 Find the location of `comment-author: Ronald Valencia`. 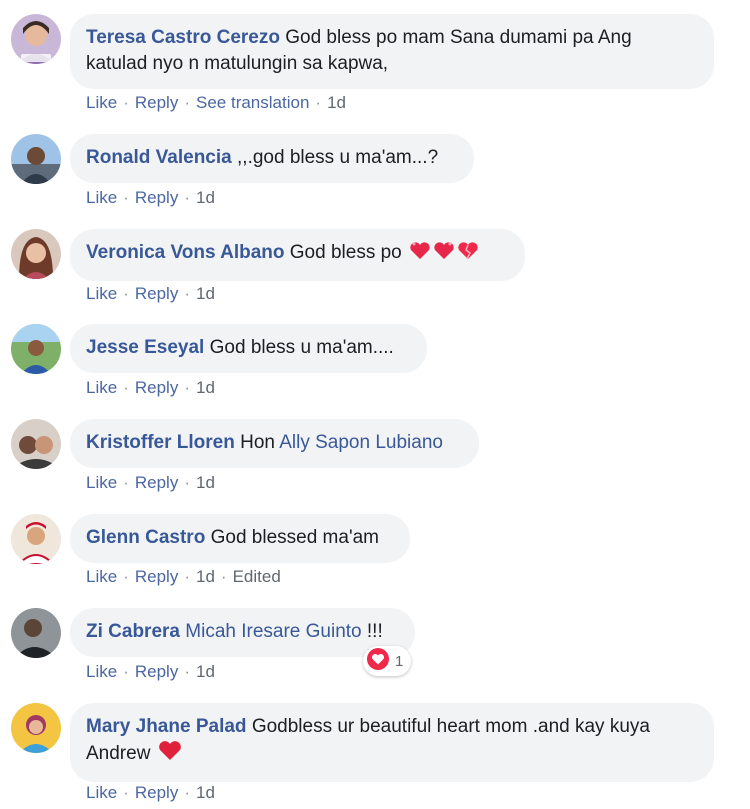

comment-author: Ronald Valencia is located at coordinates (159, 157).